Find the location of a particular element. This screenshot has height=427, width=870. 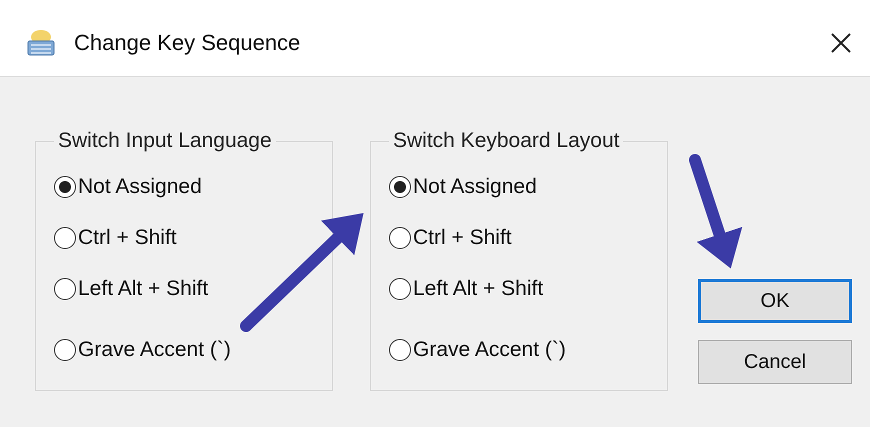

close-icon is located at coordinates (841, 43).